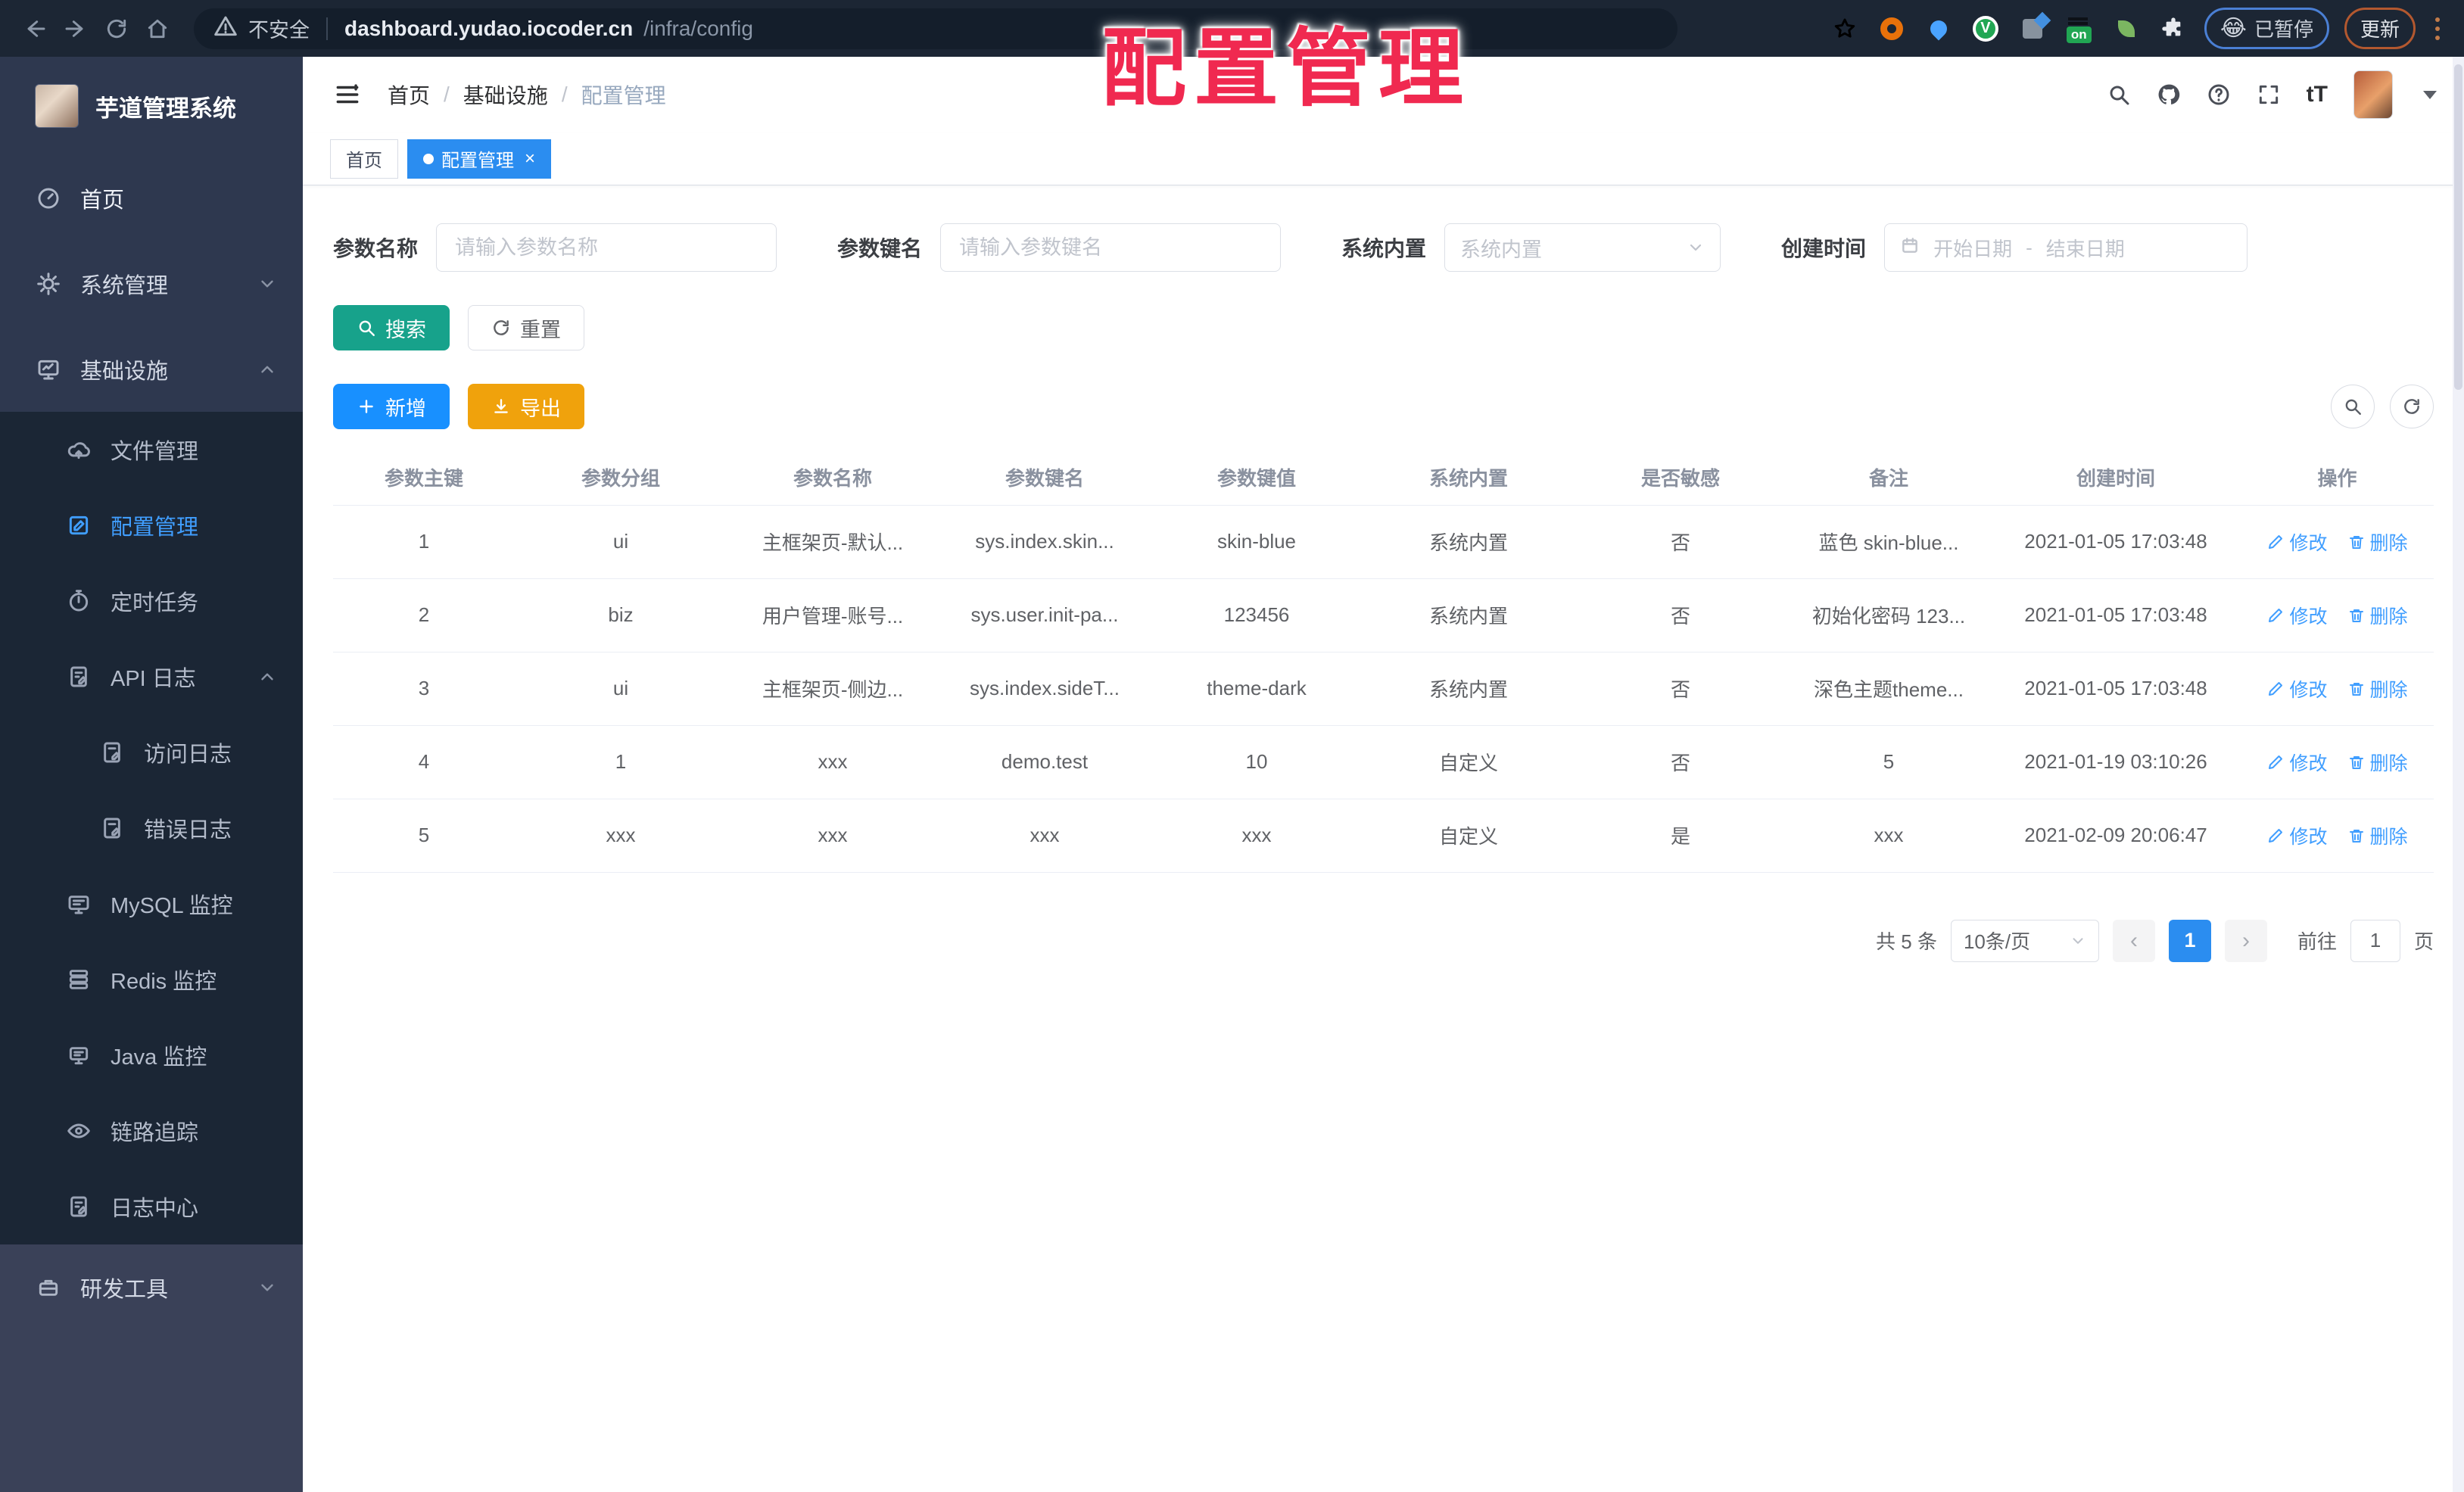 Image resolution: width=2464 pixels, height=1492 pixels. I want to click on back-icon, so click(35, 29).